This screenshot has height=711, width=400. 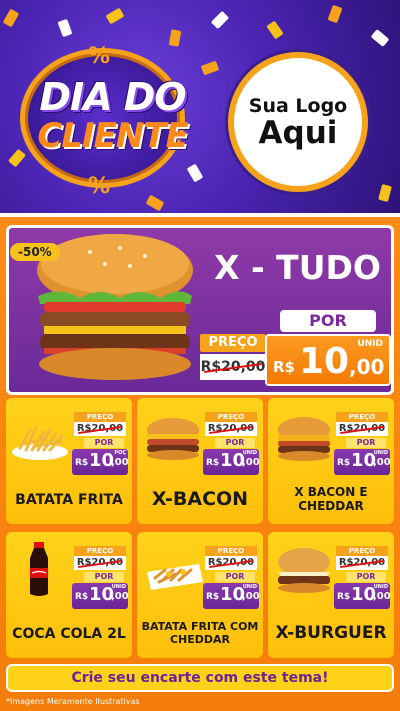 I want to click on product-name: BATATA FRITA COM CHEDDAR, so click(x=200, y=633).